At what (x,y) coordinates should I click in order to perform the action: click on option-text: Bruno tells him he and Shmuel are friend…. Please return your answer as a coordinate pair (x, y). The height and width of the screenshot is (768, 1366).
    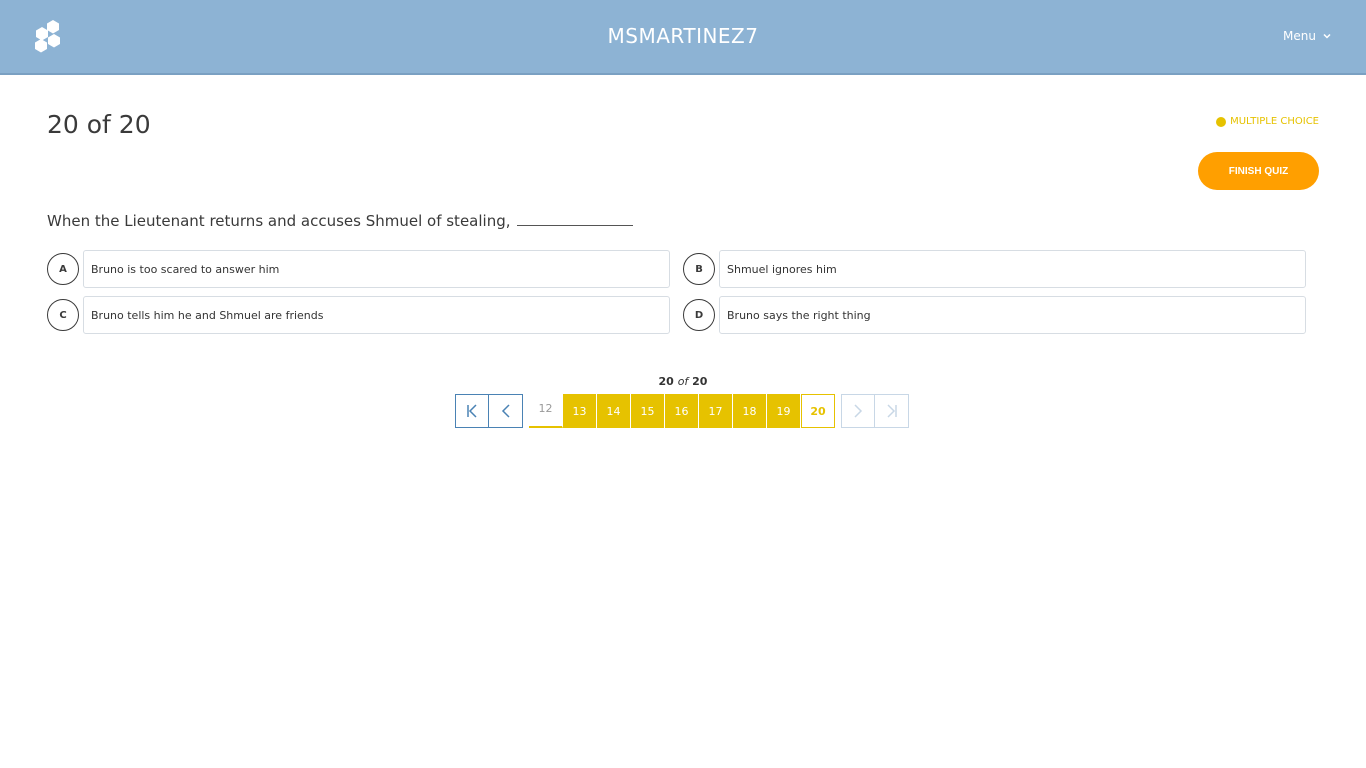
    Looking at the image, I should click on (376, 315).